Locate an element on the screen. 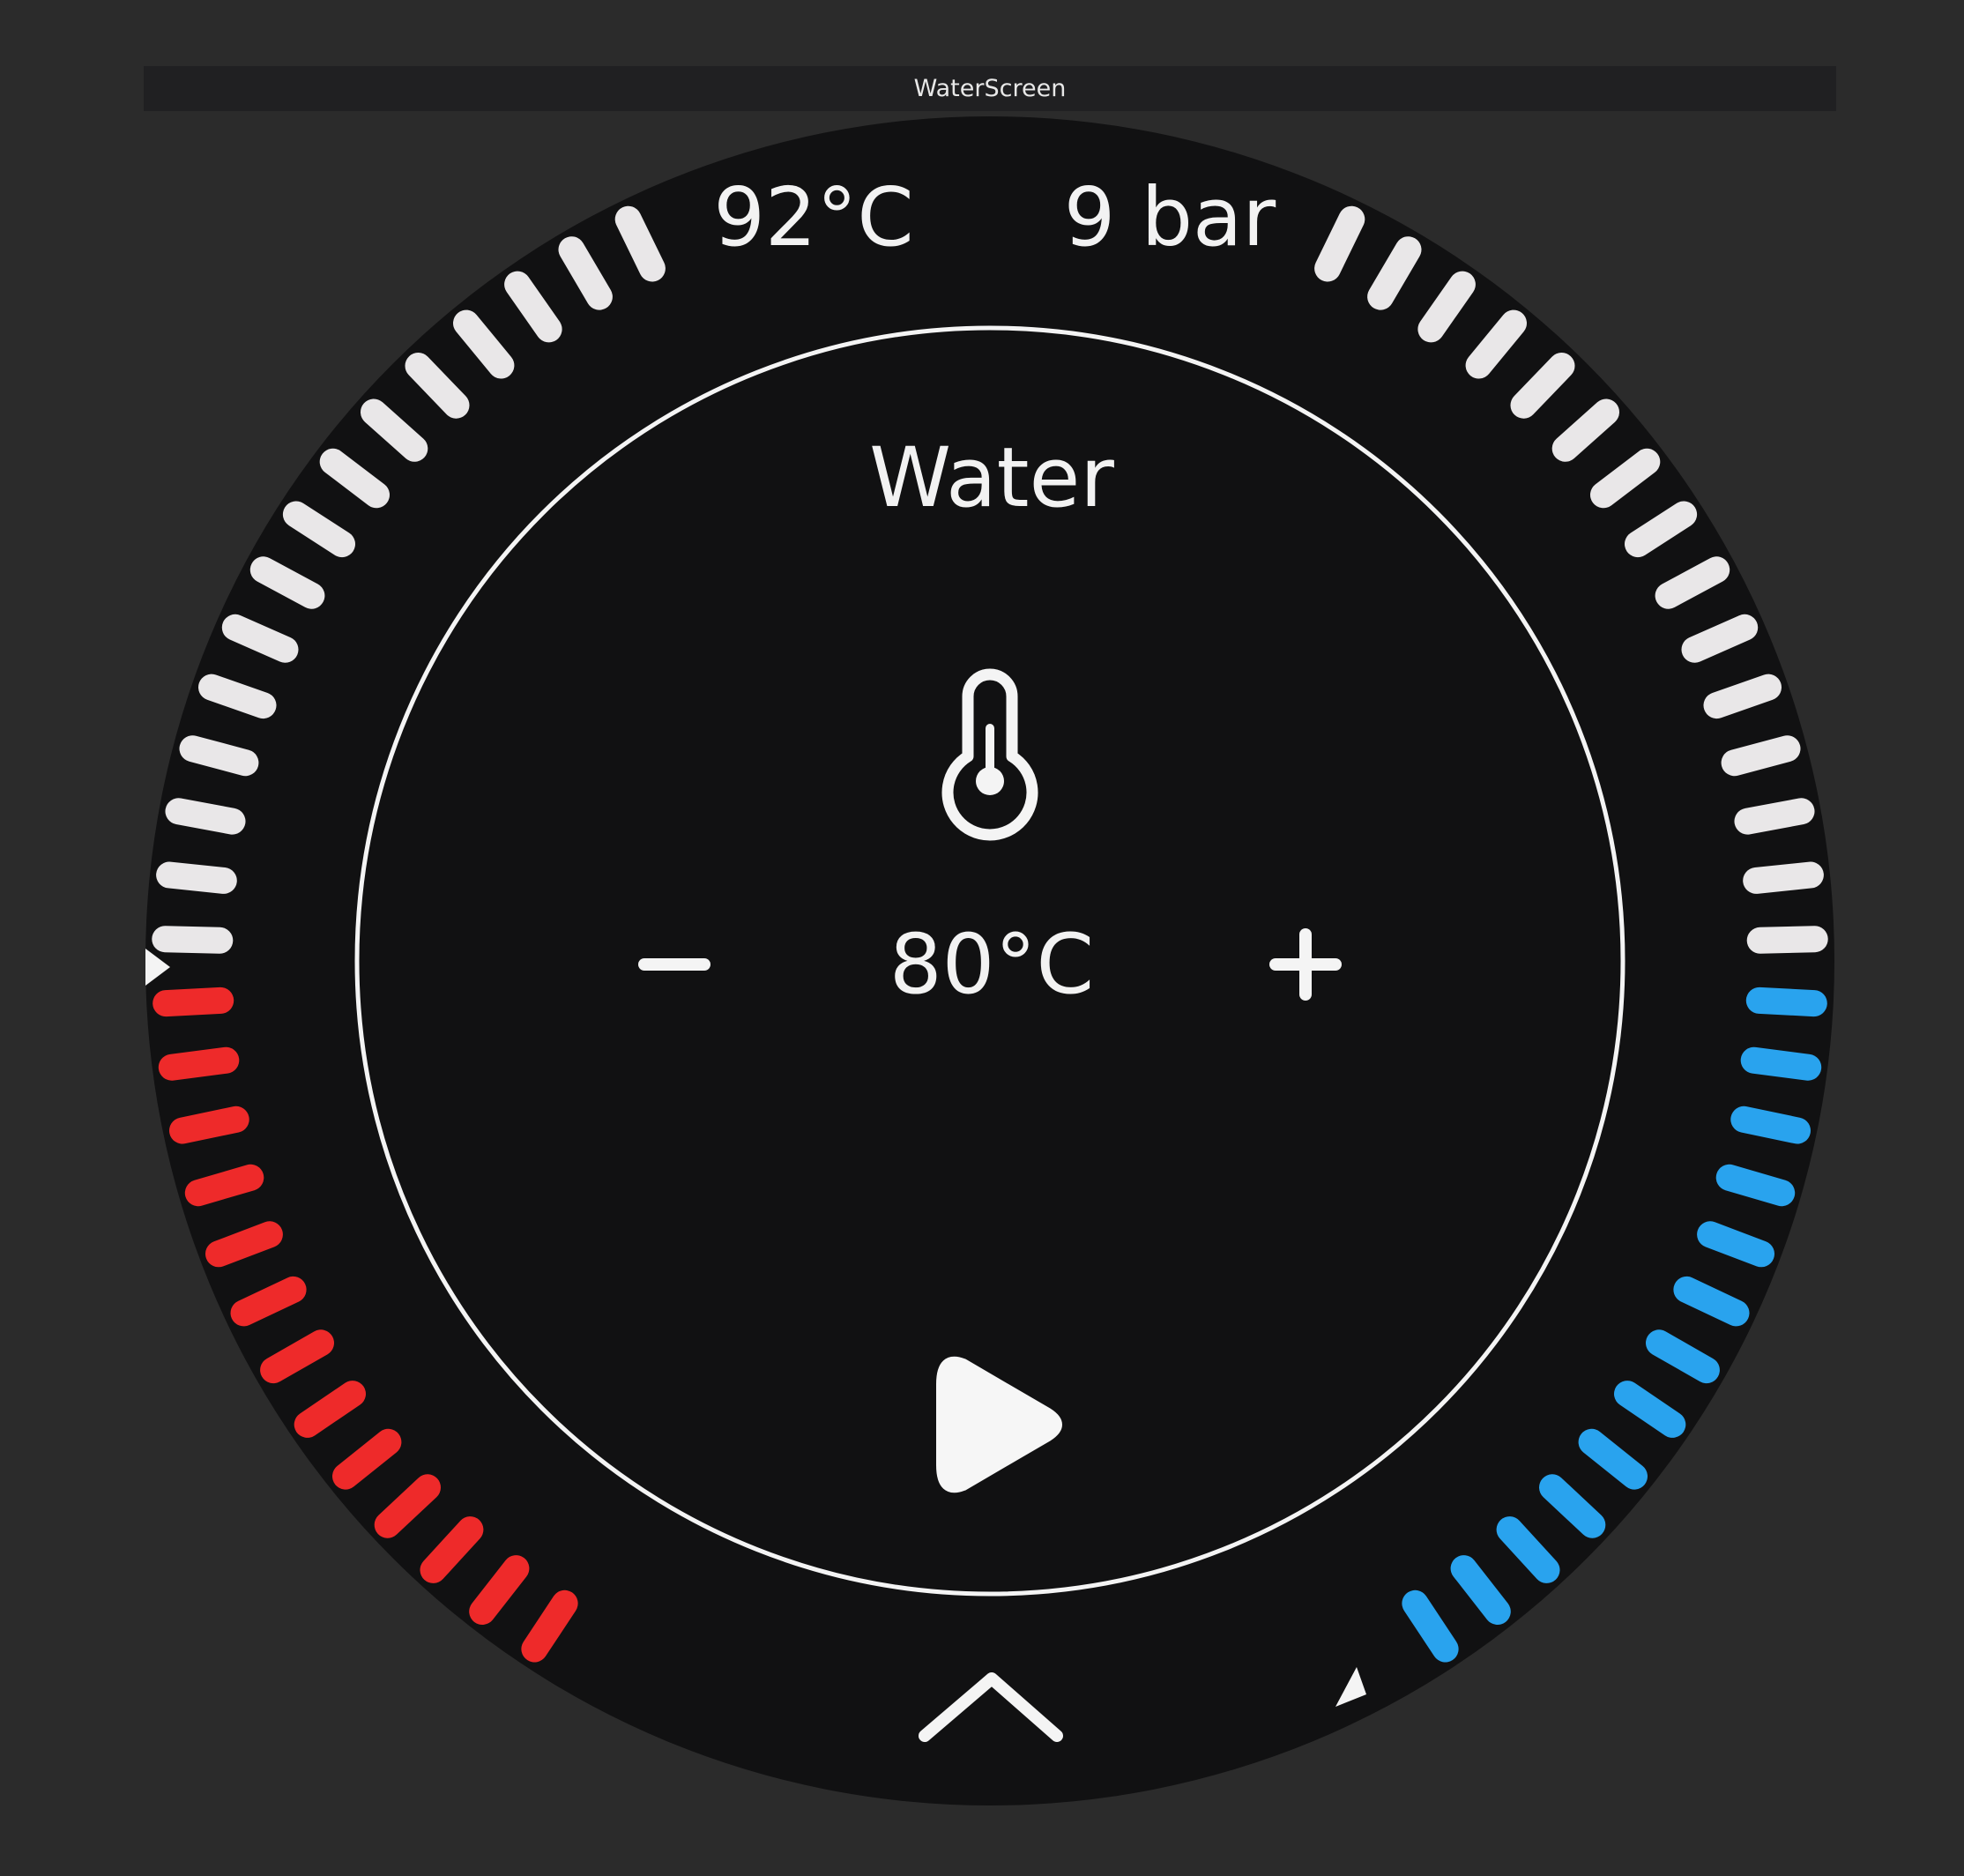  pressure-readout: 9 bar is located at coordinates (1170, 217).